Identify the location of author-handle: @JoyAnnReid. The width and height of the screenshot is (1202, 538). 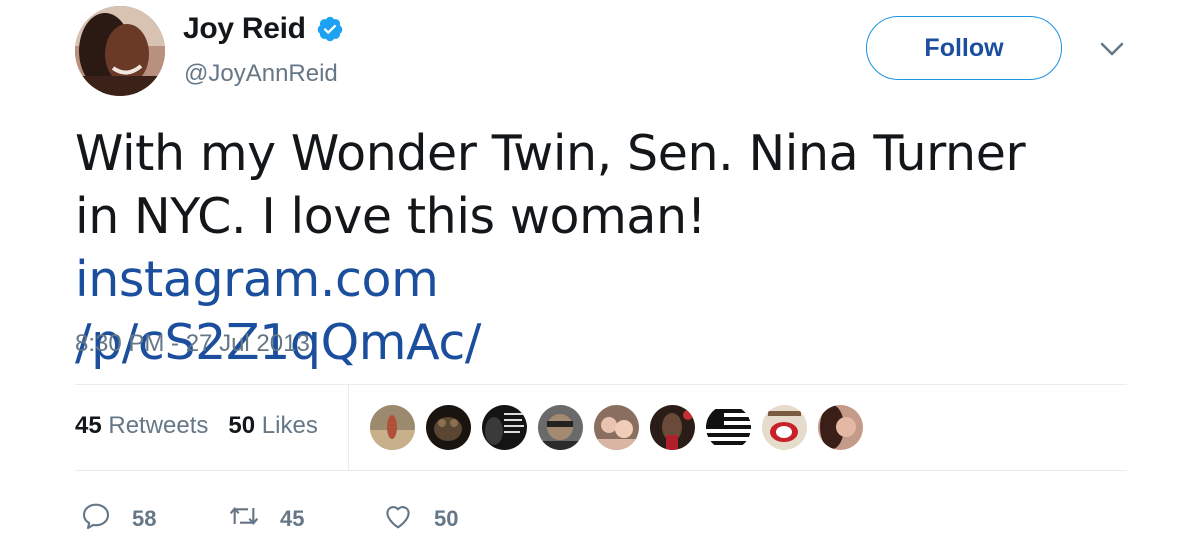
(261, 74).